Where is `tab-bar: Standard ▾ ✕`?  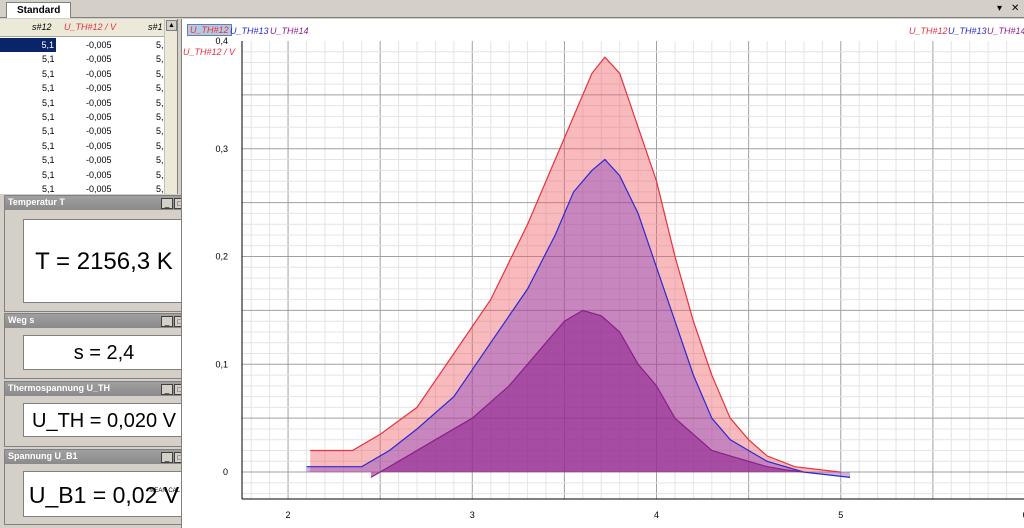 tab-bar: Standard ▾ ✕ is located at coordinates (512, 9).